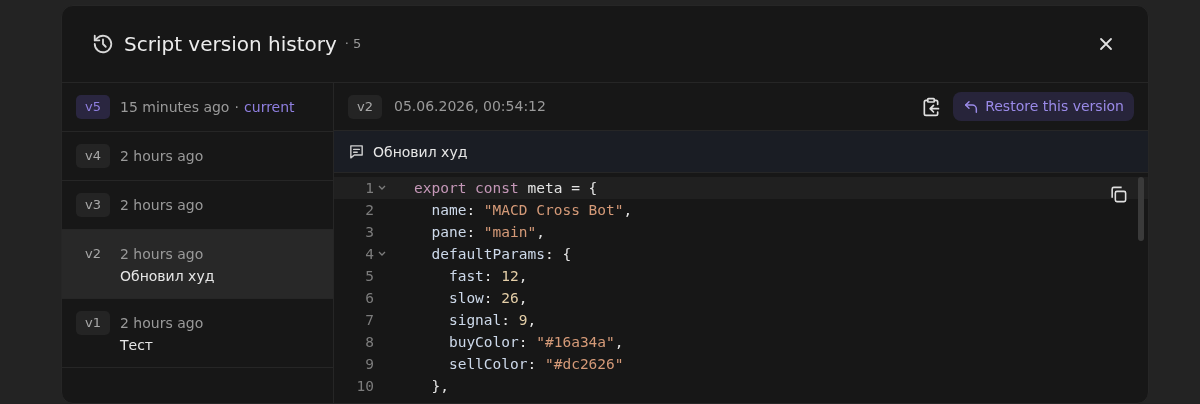 This screenshot has width=1200, height=404. What do you see at coordinates (369, 342) in the screenshot?
I see `line-number: 8` at bounding box center [369, 342].